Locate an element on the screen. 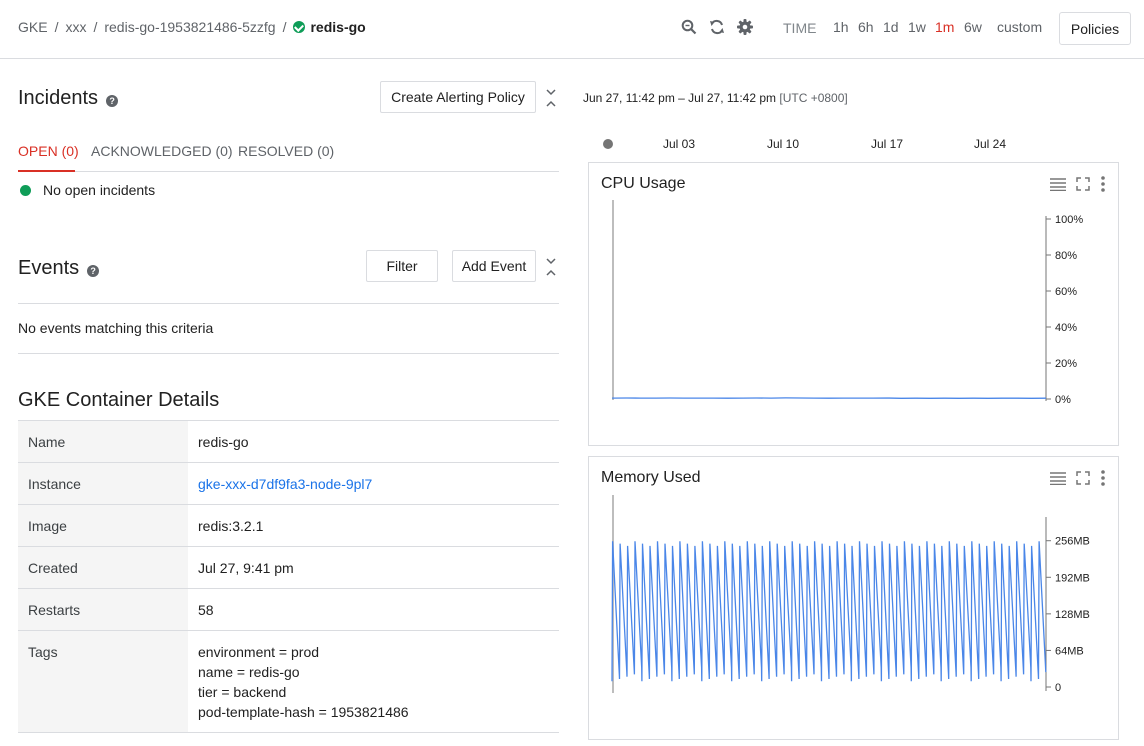 Image resolution: width=1144 pixels, height=746 pixels. tab-resolved: RESOLVED (0) is located at coordinates (286, 157).